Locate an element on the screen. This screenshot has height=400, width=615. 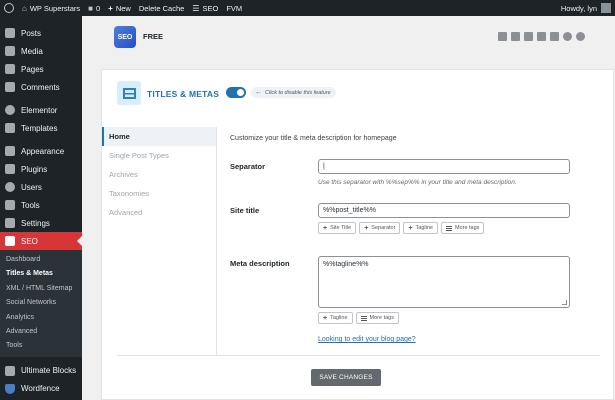
toggle-hint: ← Click to disable this feature is located at coordinates (293, 92).